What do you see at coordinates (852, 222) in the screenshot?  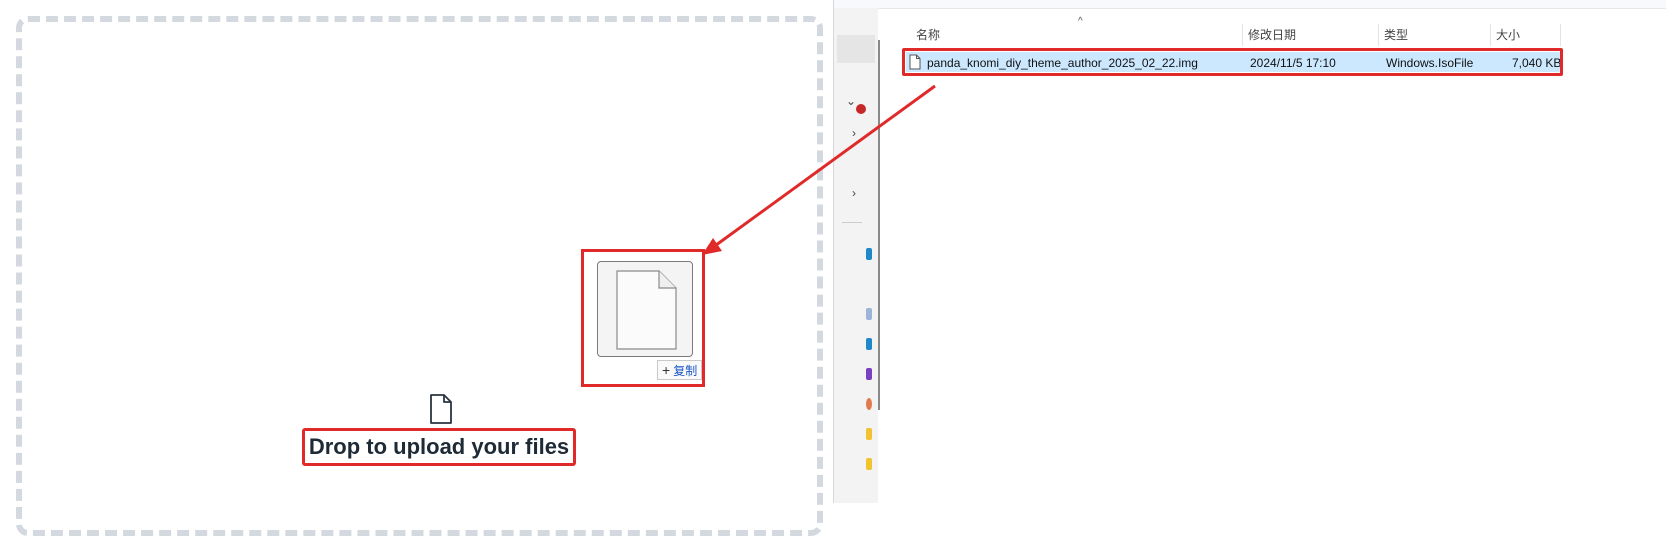 I see `nav-divider` at bounding box center [852, 222].